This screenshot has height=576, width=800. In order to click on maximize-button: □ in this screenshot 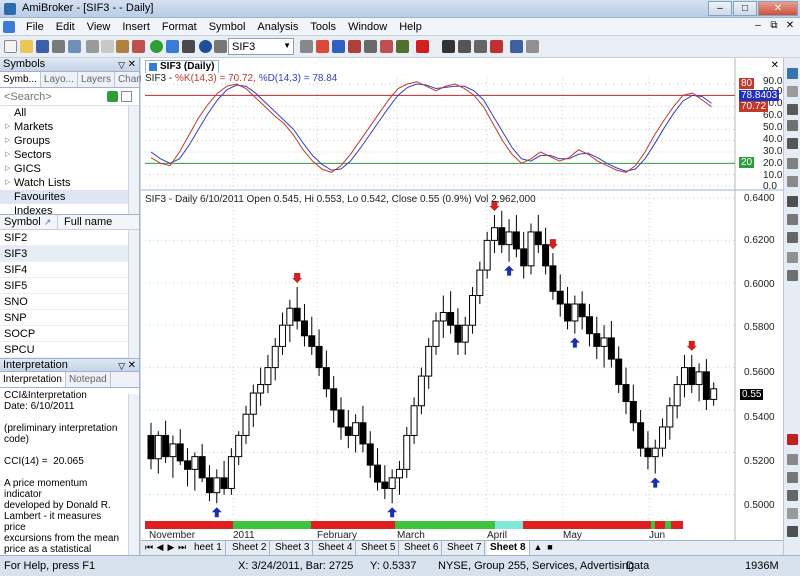, I will do `click(745, 8)`.